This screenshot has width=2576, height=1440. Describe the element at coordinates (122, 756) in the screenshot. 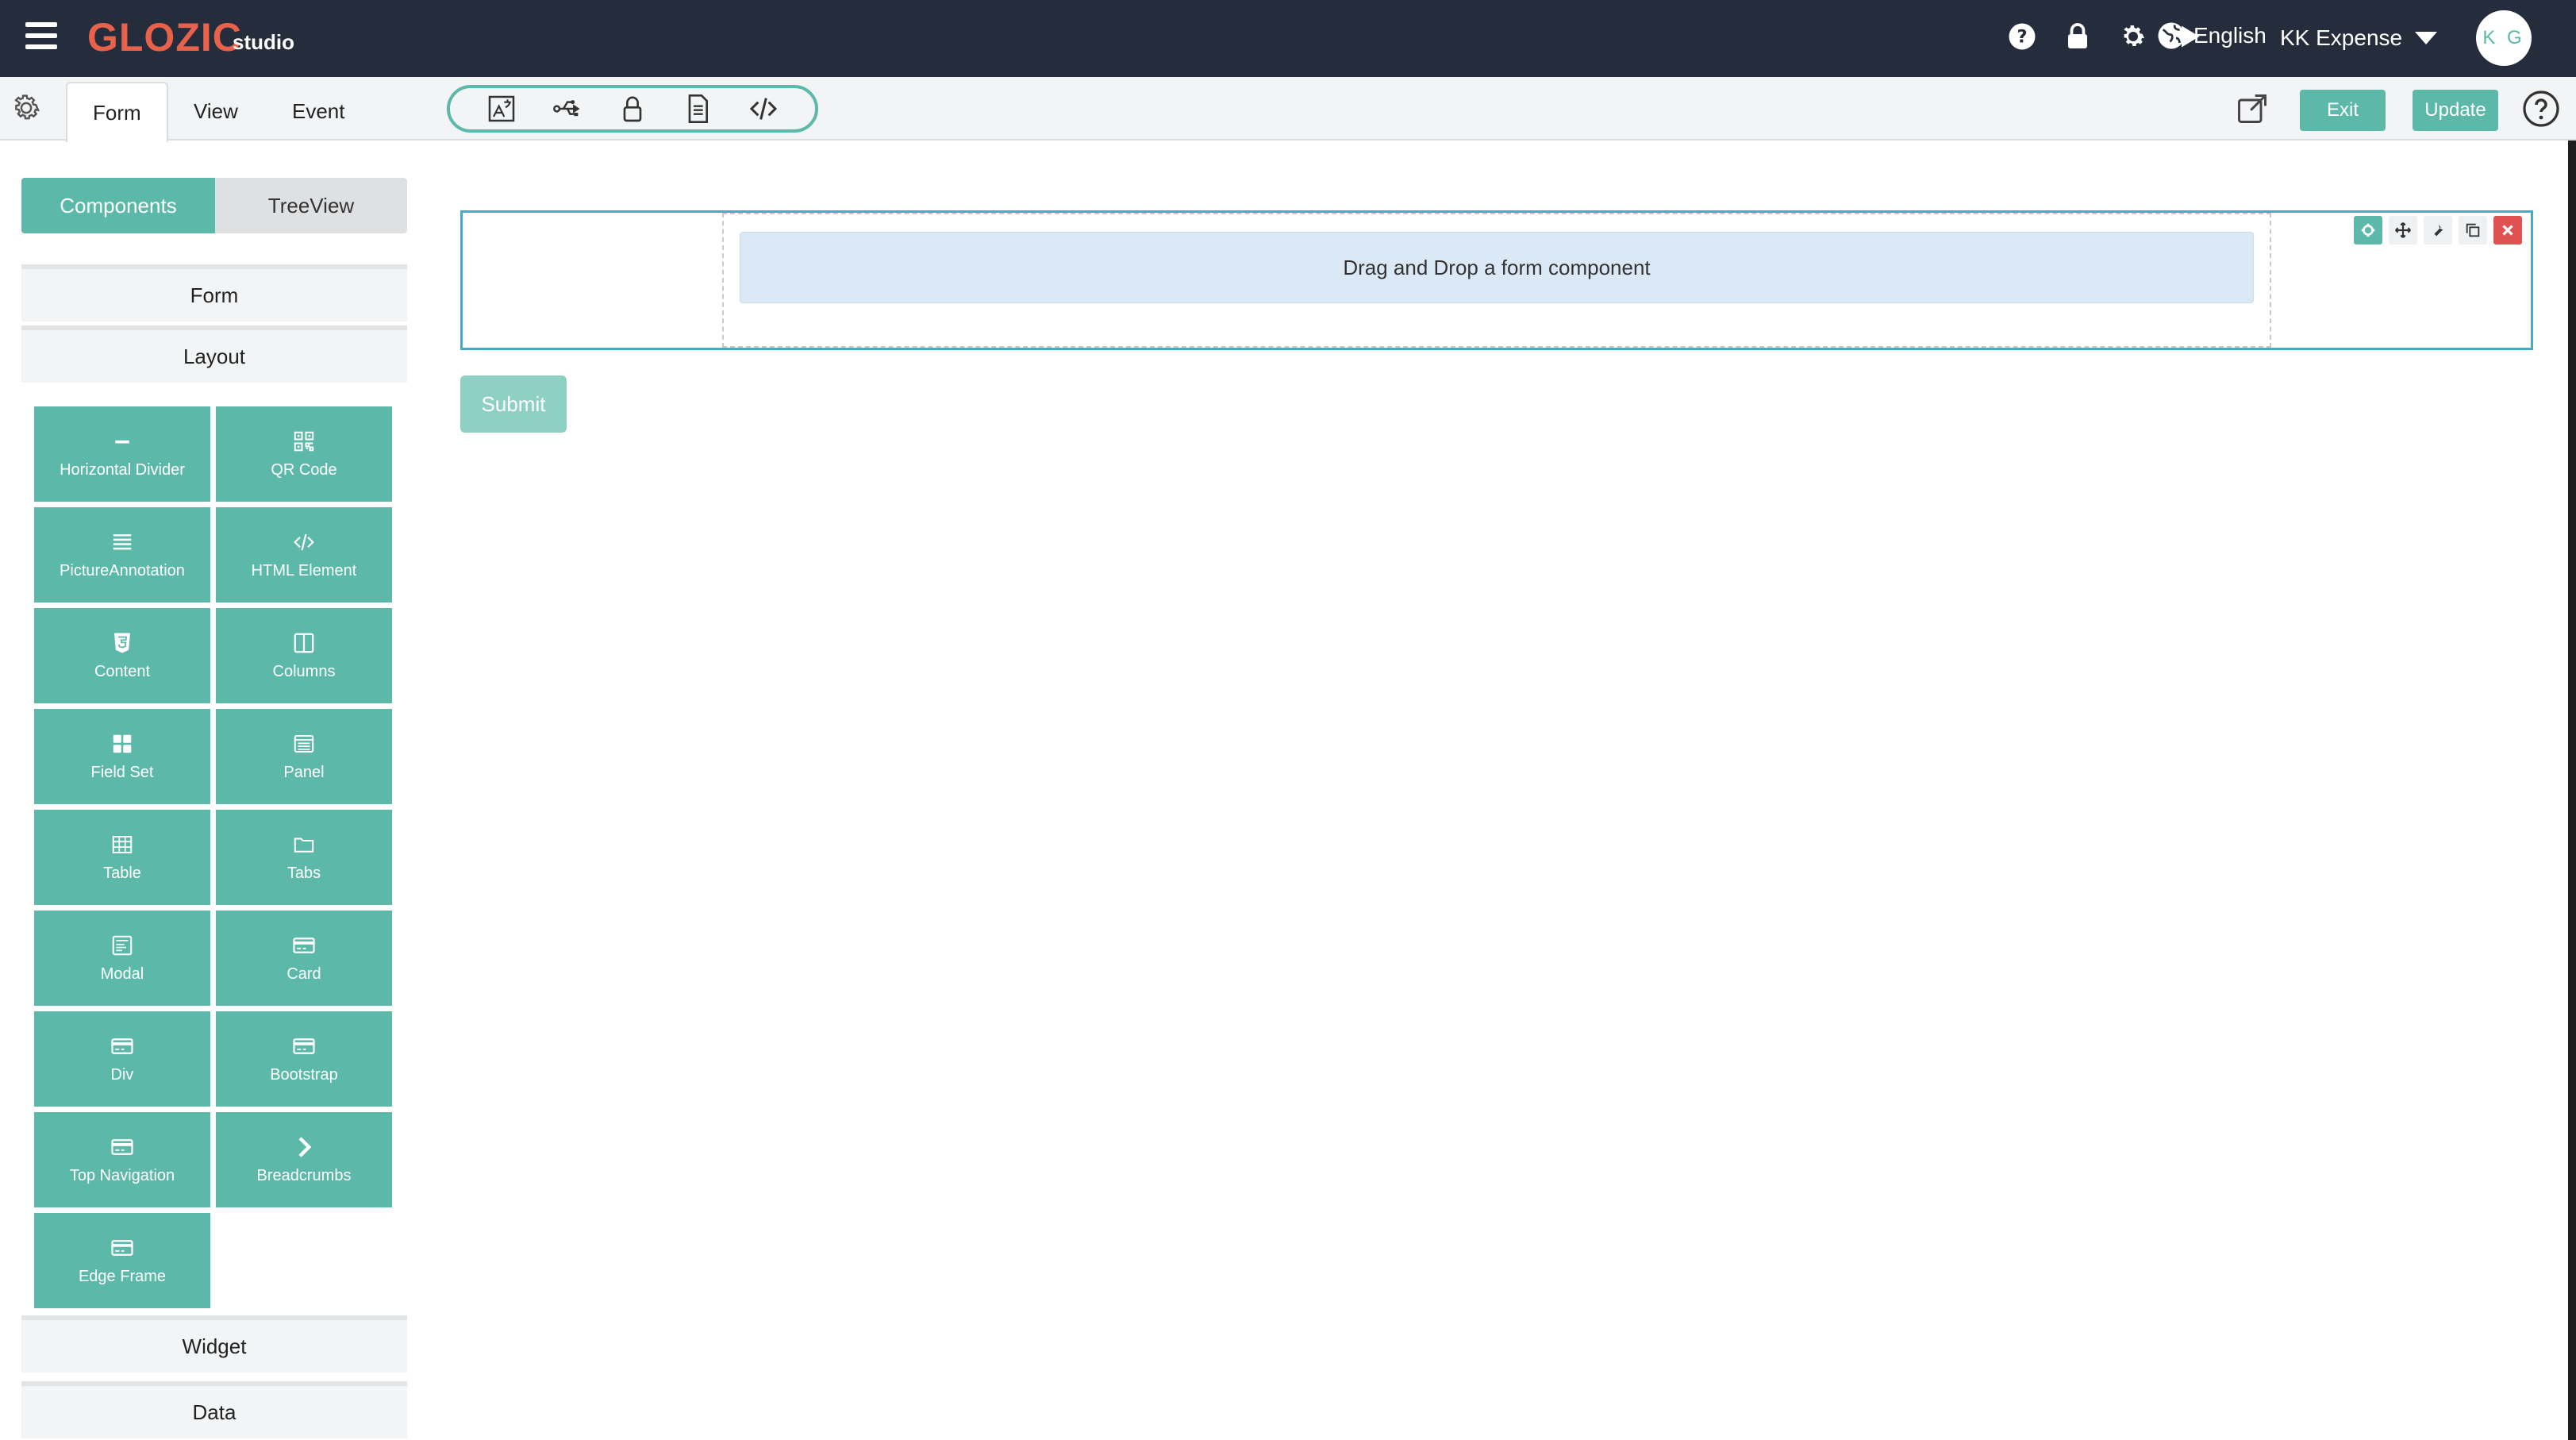

I see `component-field-set: Field Set` at that location.